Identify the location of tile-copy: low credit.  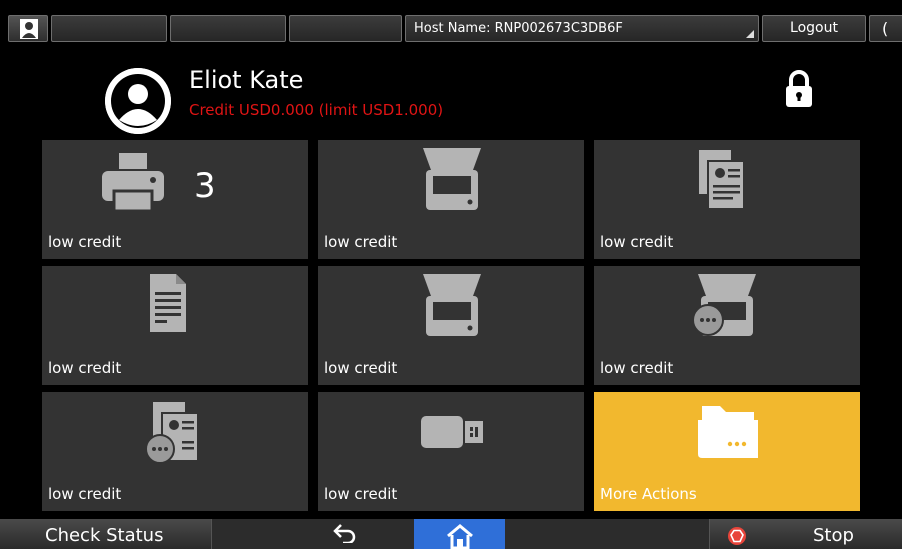
(727, 199).